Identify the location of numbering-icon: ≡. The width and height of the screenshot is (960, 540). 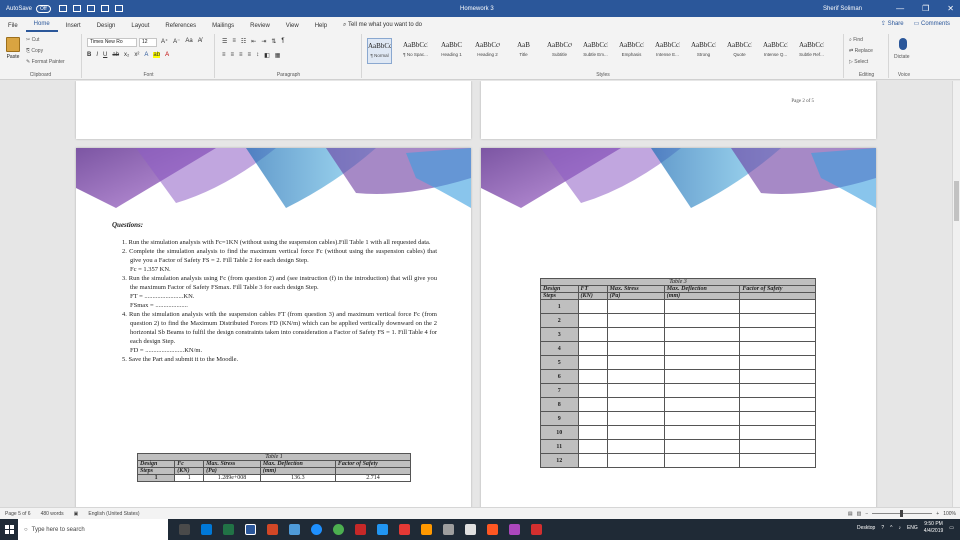
(234, 41).